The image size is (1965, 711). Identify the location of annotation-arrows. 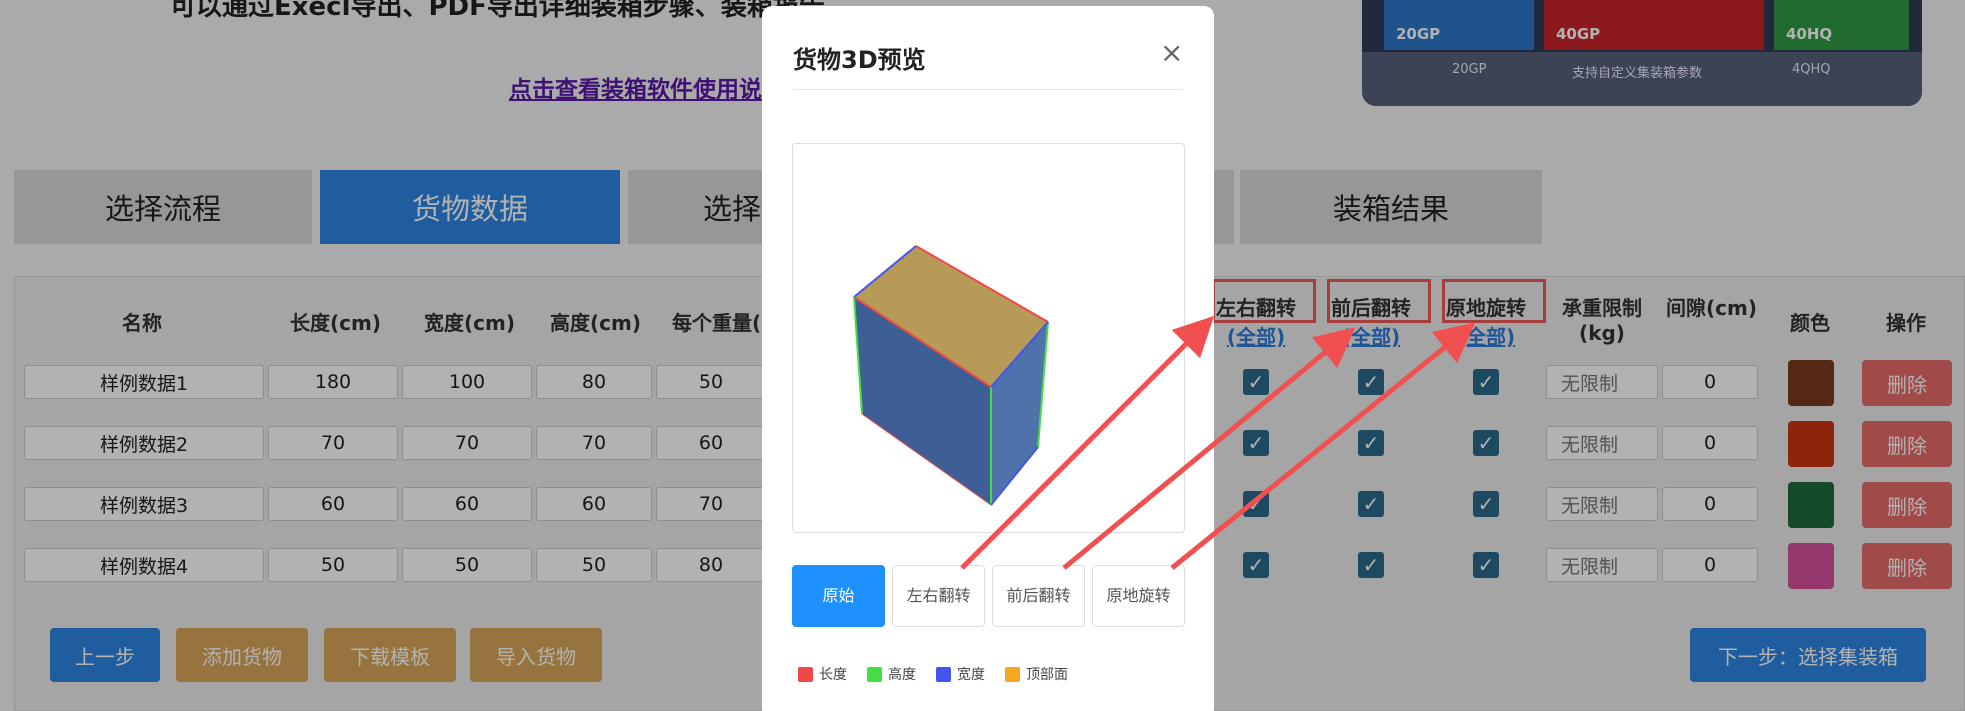
(1218, 442).